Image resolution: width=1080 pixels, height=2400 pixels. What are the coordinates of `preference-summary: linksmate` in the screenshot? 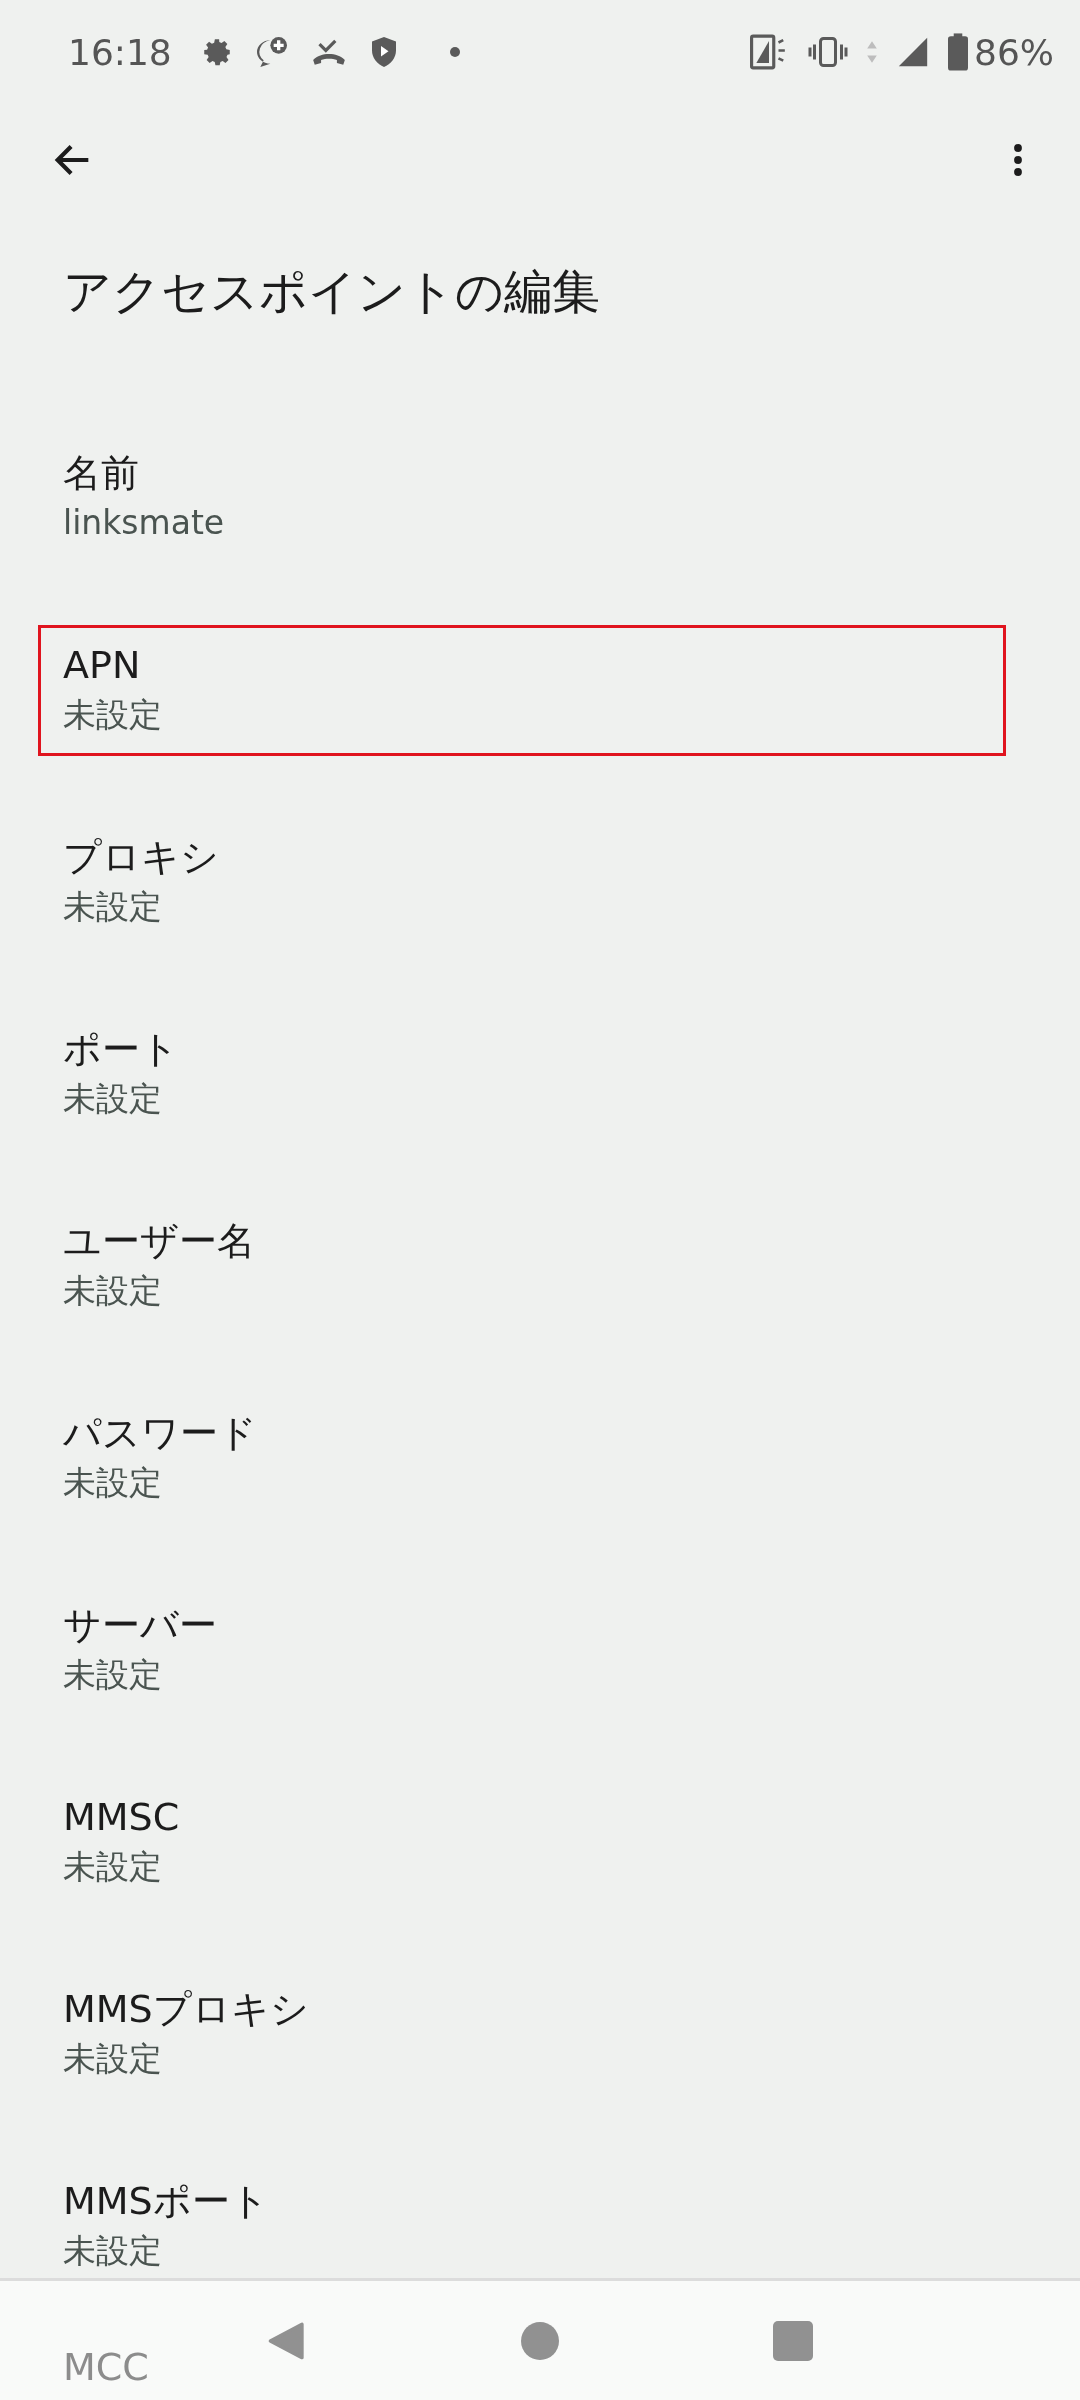 It's located at (144, 523).